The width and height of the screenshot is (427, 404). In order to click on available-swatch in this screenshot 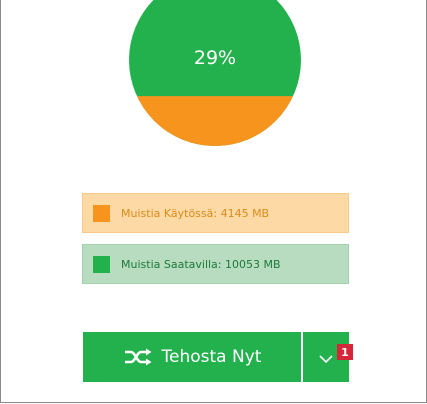, I will do `click(101, 264)`.